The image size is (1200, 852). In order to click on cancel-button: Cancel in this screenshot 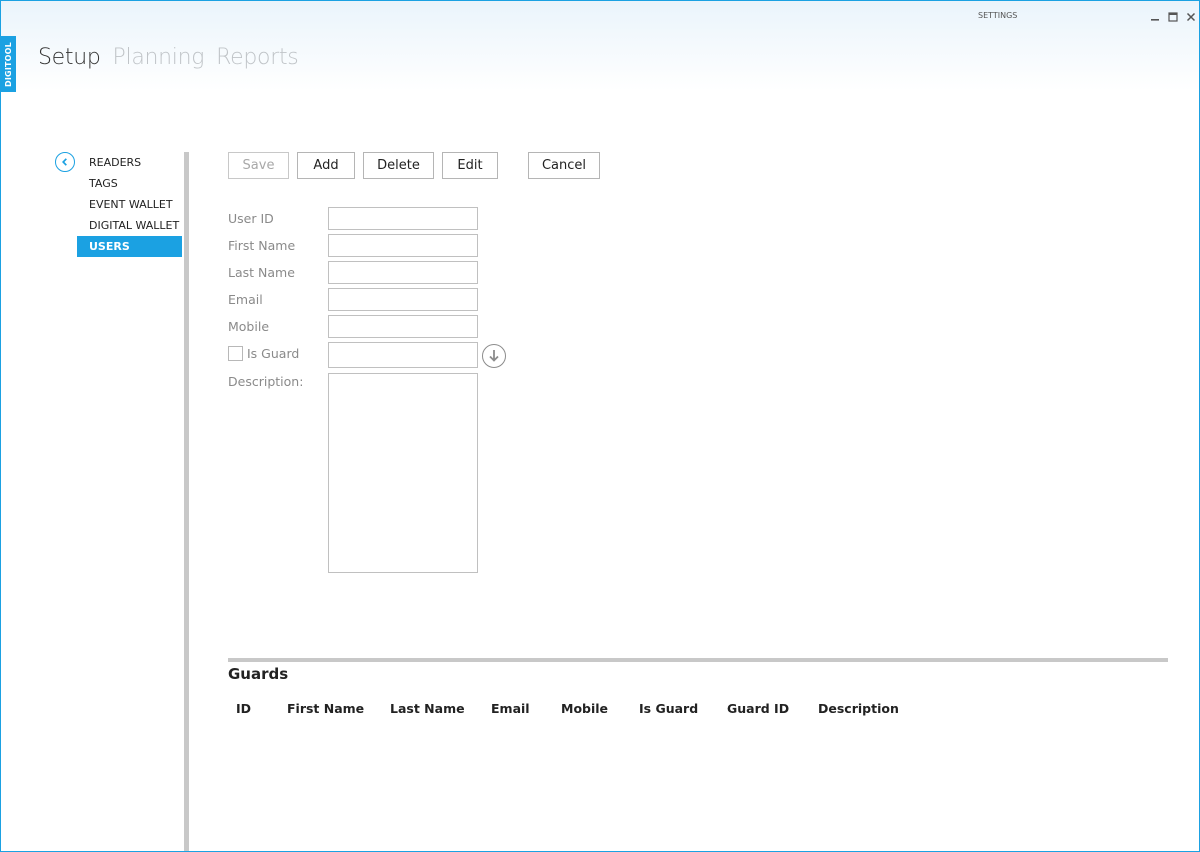, I will do `click(564, 165)`.